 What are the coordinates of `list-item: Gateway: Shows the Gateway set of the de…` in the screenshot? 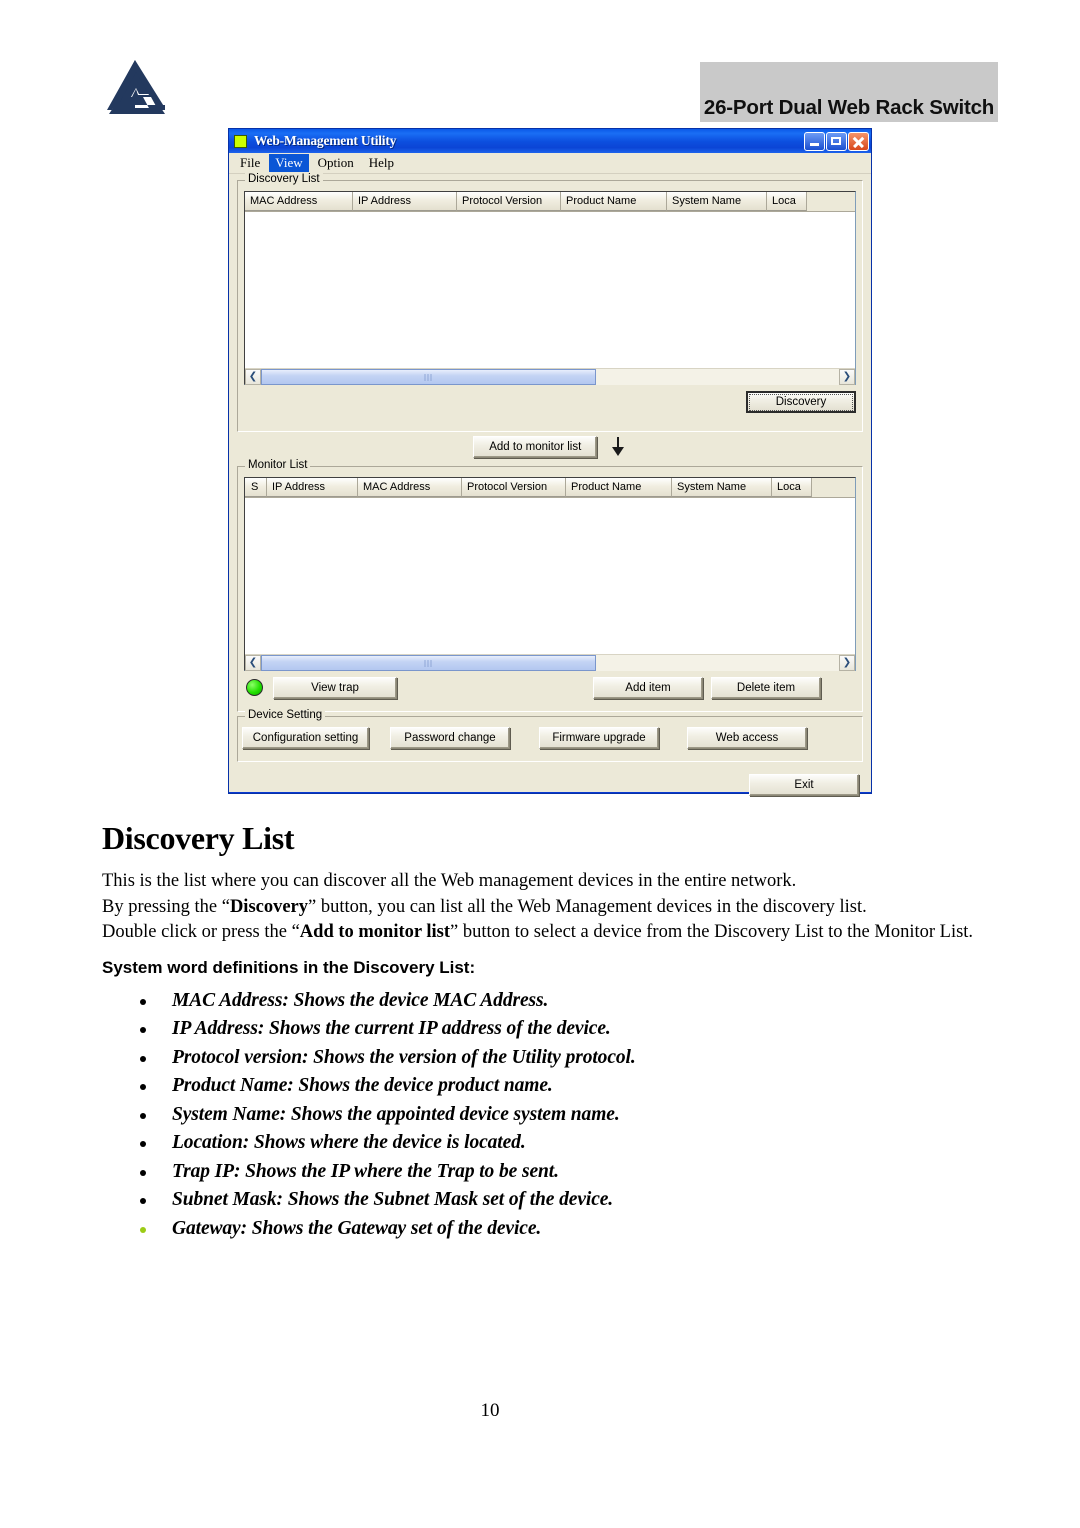 It's located at (610, 1229).